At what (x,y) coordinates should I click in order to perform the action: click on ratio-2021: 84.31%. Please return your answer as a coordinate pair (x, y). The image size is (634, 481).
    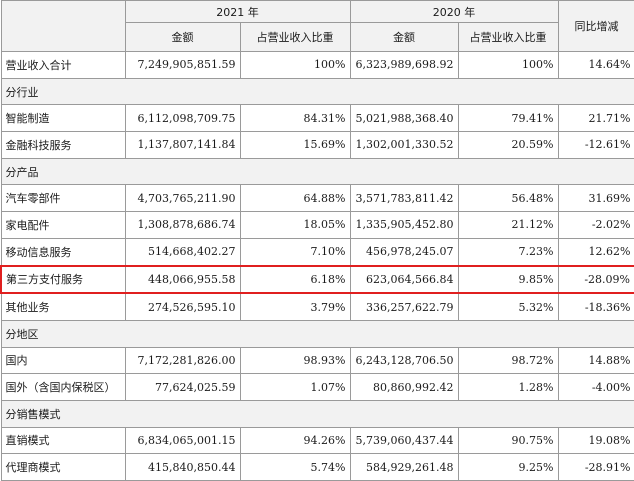
    Looking at the image, I should click on (295, 118).